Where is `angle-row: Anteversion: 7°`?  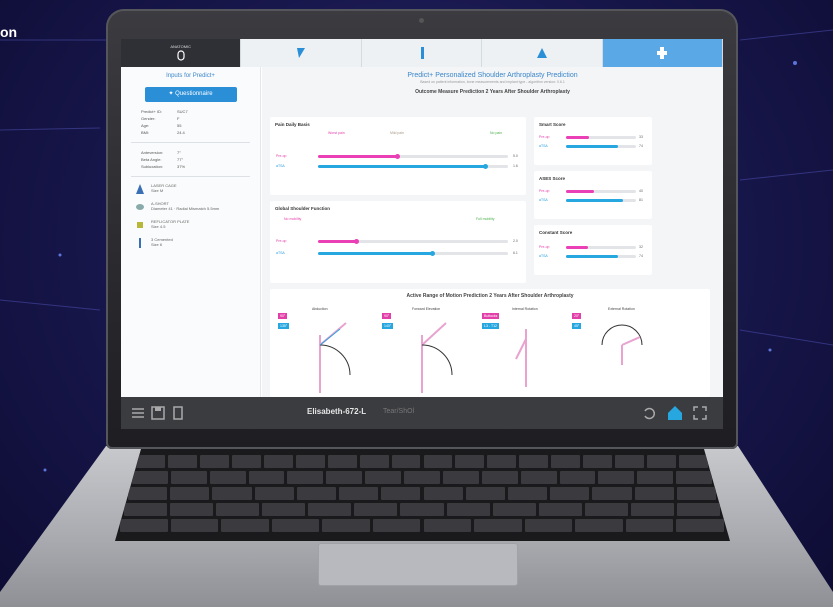 angle-row: Anteversion: 7° is located at coordinates (200, 152).